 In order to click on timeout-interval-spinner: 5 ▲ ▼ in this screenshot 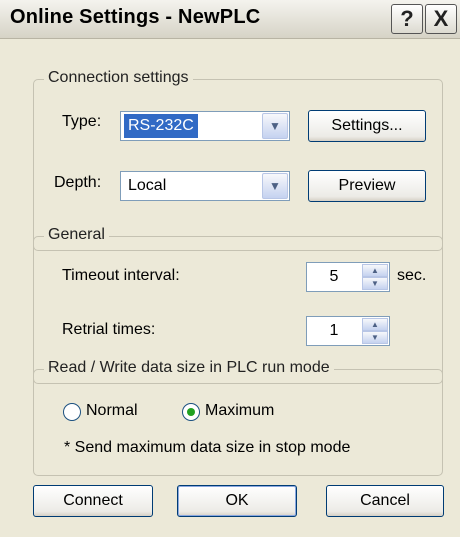, I will do `click(348, 277)`.